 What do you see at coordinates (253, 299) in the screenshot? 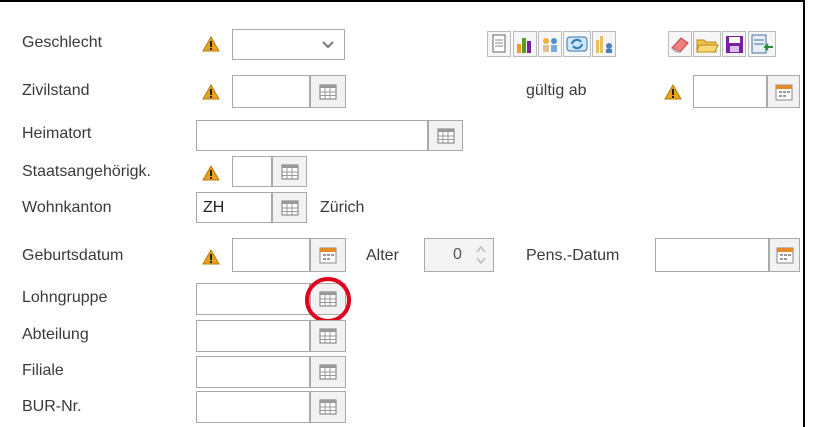
I see `lohngruppe-input` at bounding box center [253, 299].